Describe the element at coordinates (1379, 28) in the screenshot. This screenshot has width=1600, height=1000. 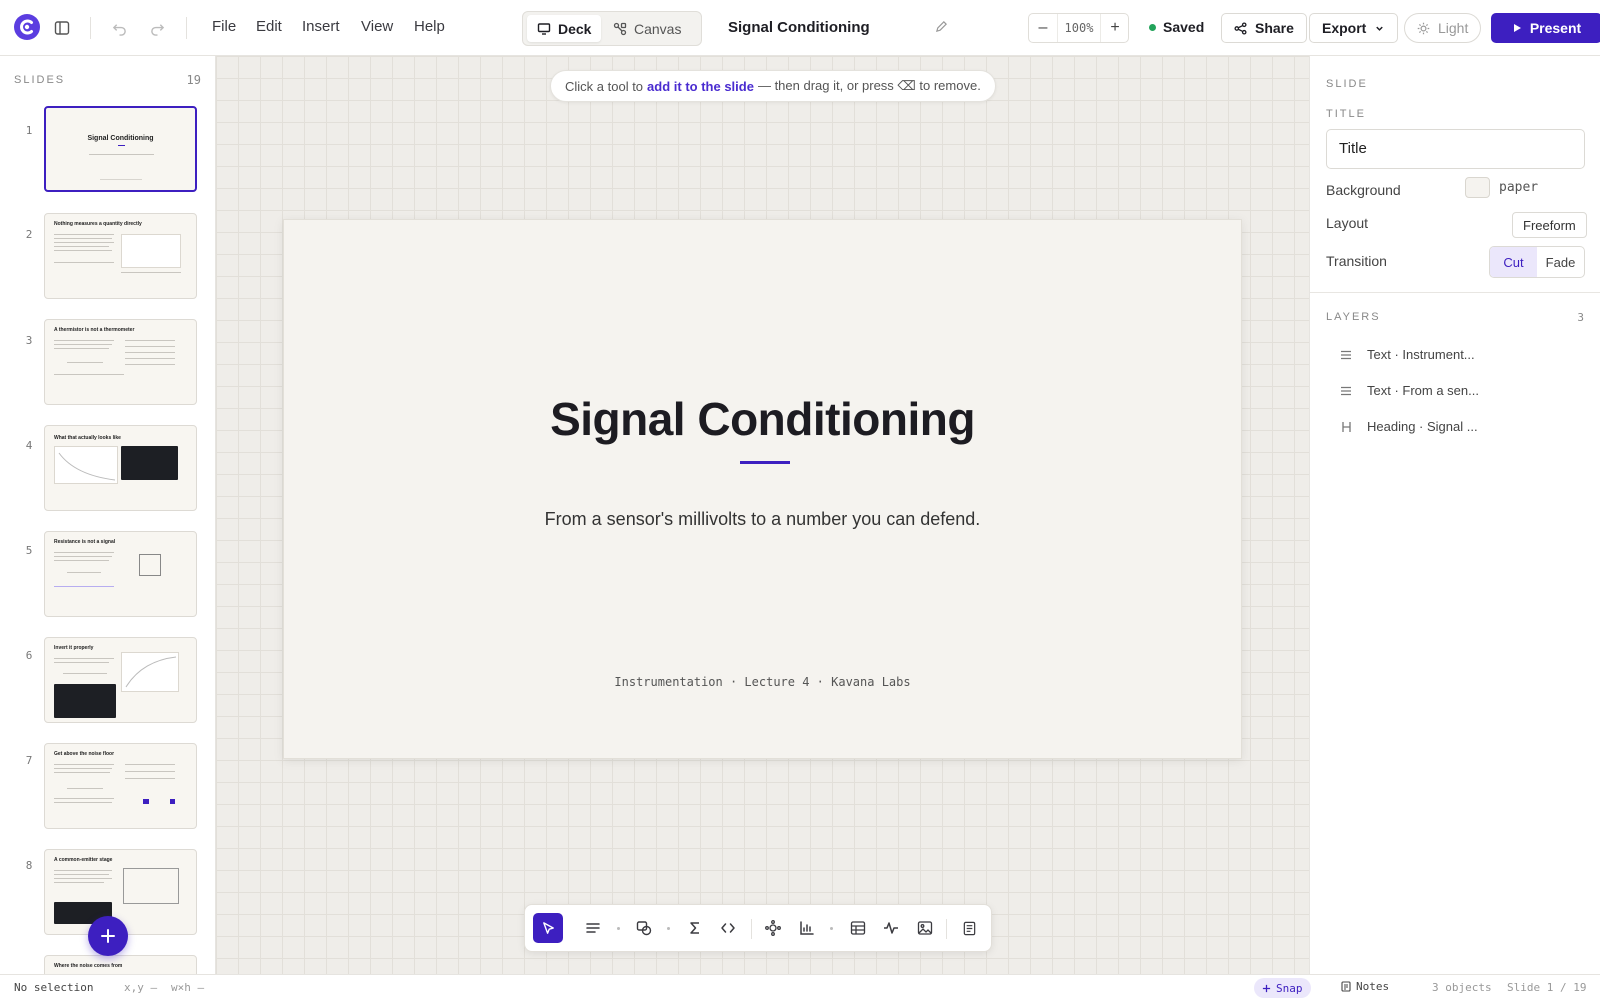
I see `chevron-down-icon` at that location.